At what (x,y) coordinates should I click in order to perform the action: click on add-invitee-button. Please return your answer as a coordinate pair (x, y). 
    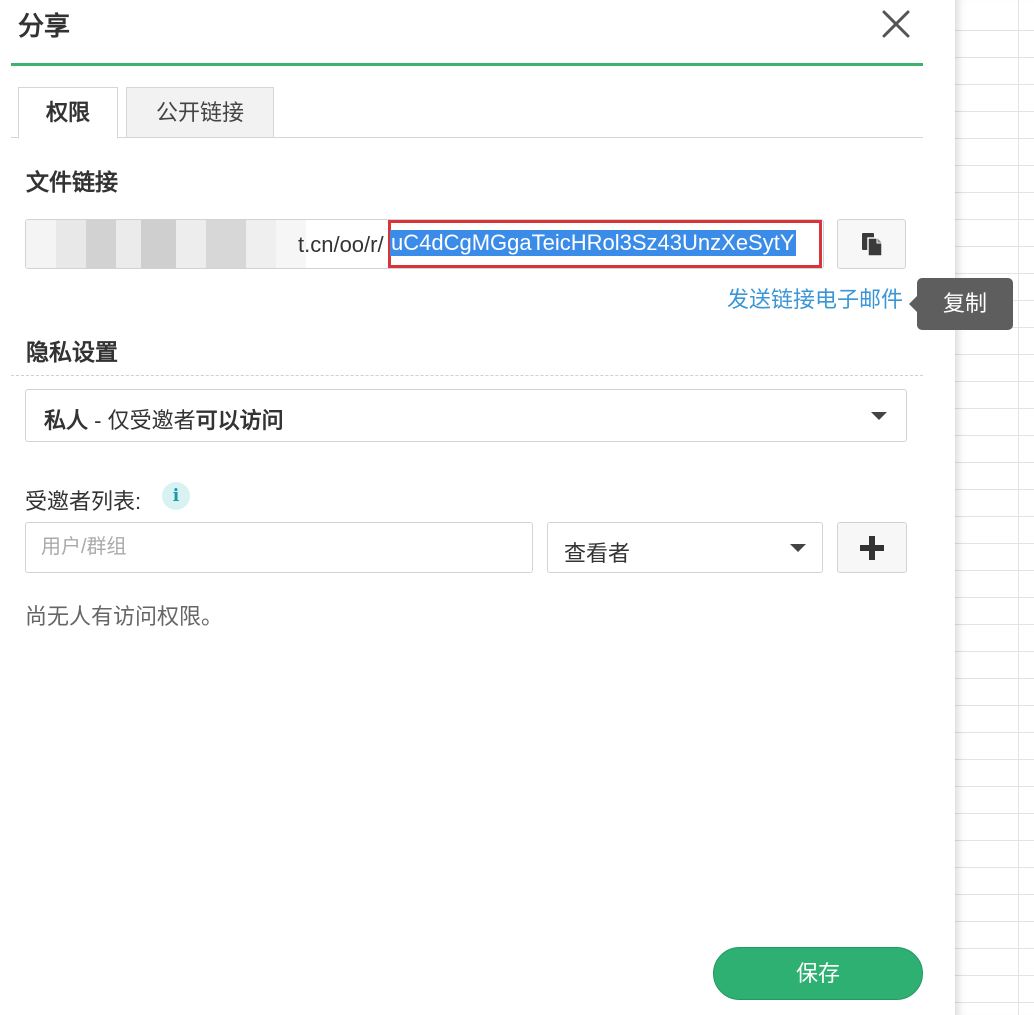
    Looking at the image, I should click on (872, 547).